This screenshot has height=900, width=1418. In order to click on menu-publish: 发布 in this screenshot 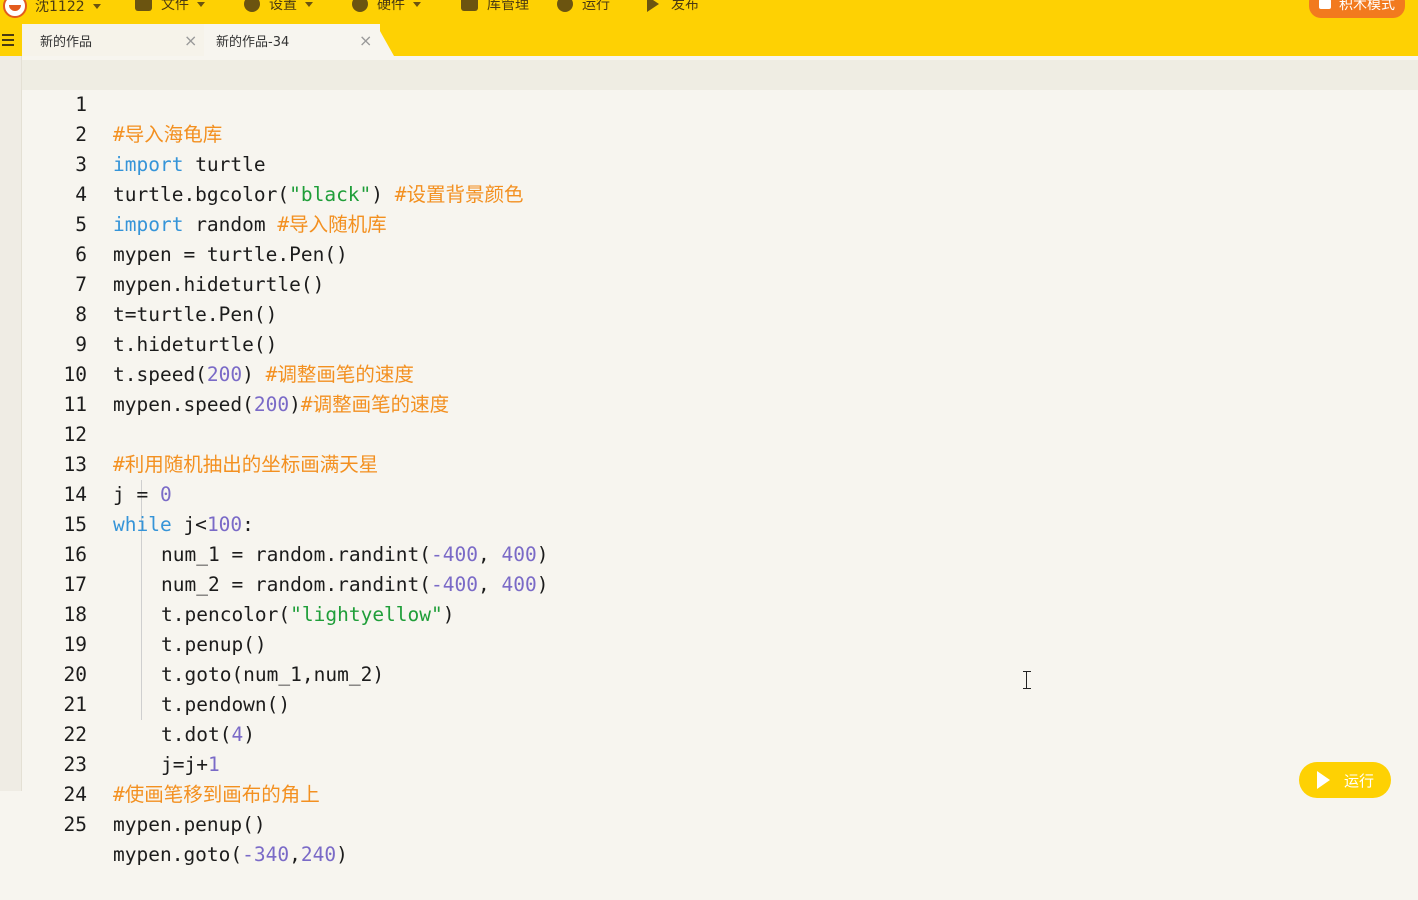, I will do `click(673, 7)`.